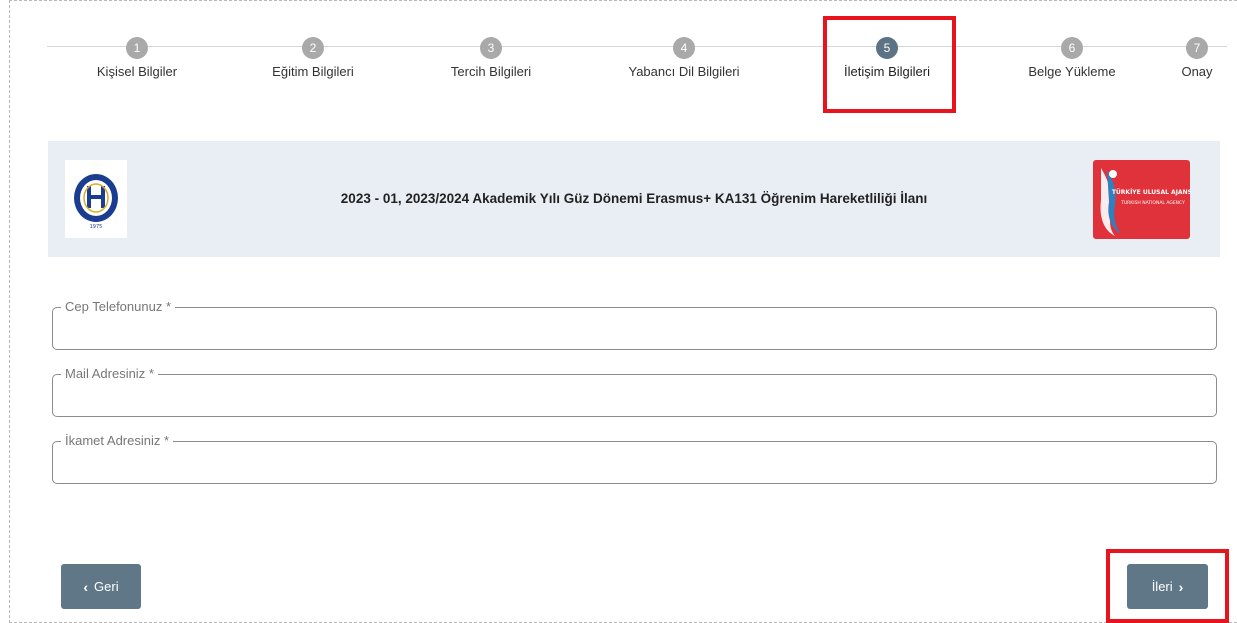 The height and width of the screenshot is (623, 1237). I want to click on step-label: Kişisel Bilgiler, so click(137, 71).